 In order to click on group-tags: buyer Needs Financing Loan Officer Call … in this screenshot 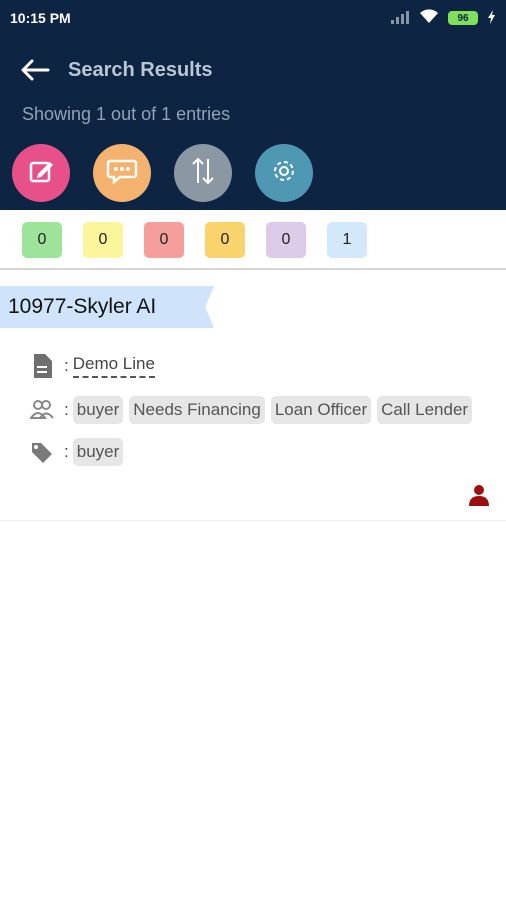, I will do `click(281, 410)`.